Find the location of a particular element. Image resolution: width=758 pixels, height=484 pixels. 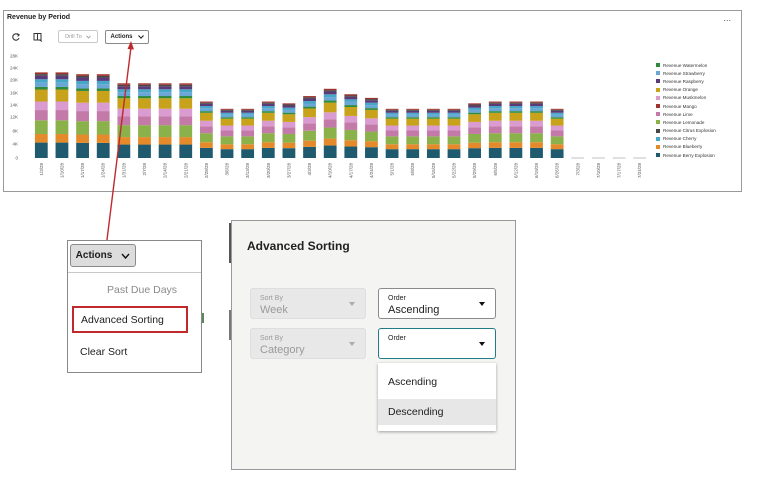

sort-by-value: Category is located at coordinates (282, 350).